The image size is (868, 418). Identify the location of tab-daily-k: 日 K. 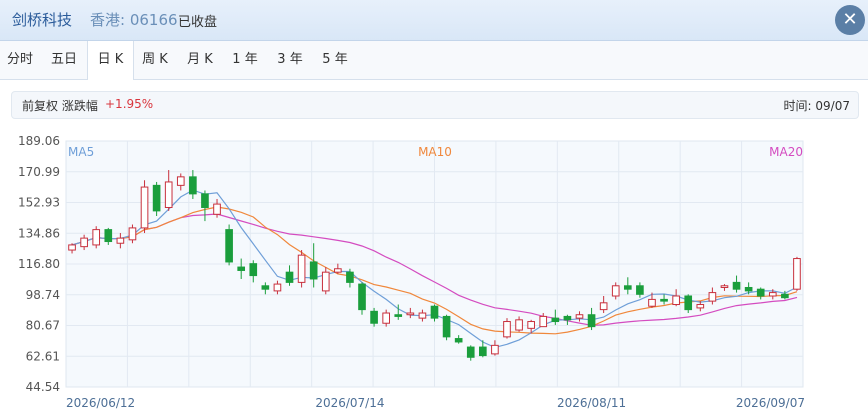
(110, 60).